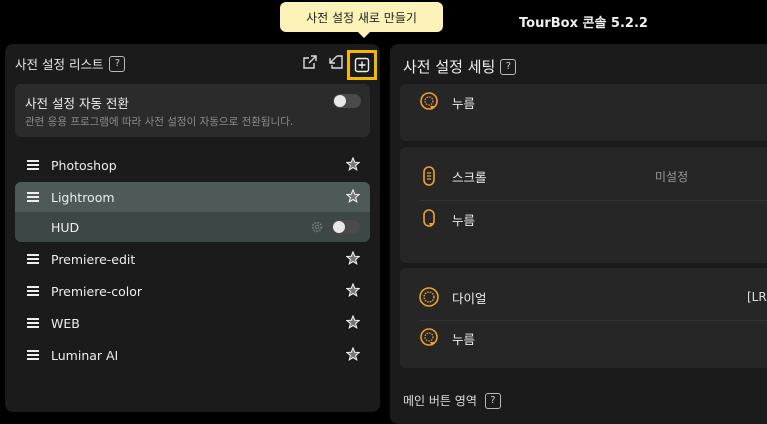  I want to click on export-icon, so click(310, 62).